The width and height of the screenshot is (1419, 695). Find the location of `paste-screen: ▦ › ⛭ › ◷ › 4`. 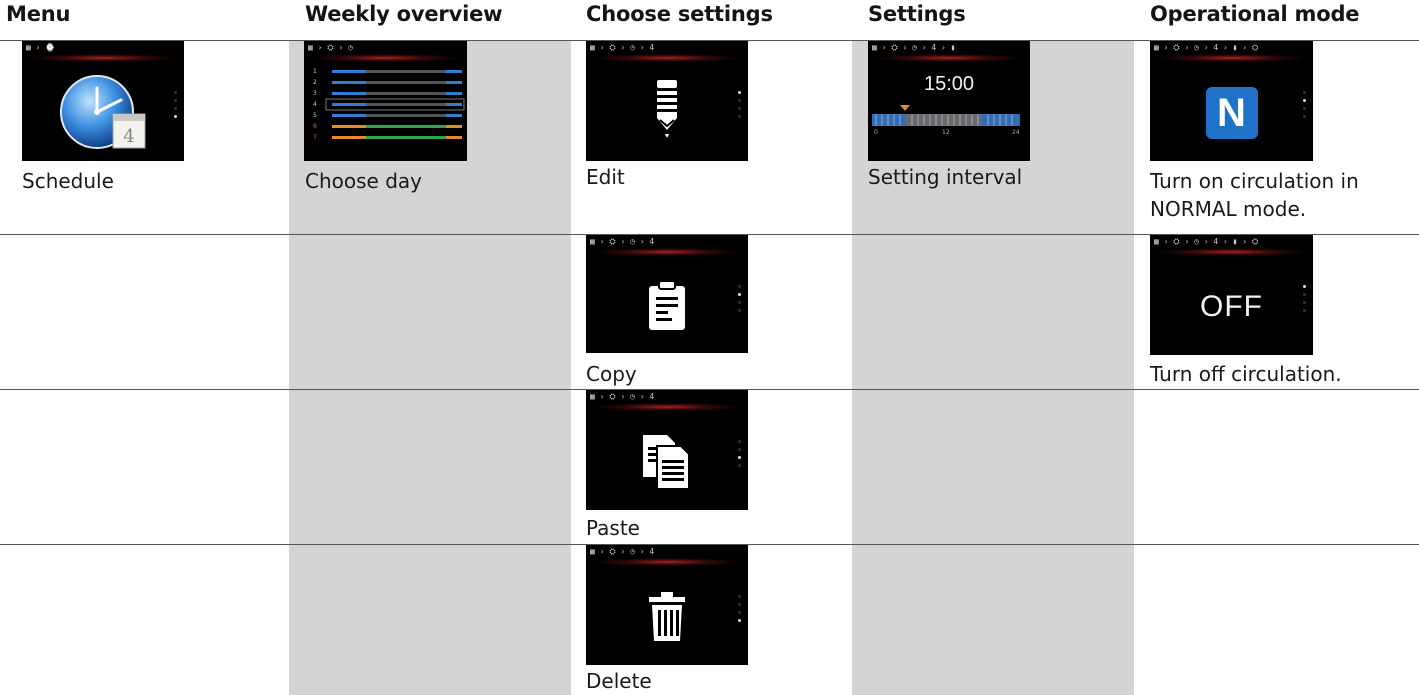

paste-screen: ▦ › ⛭ › ◷ › 4 is located at coordinates (667, 450).